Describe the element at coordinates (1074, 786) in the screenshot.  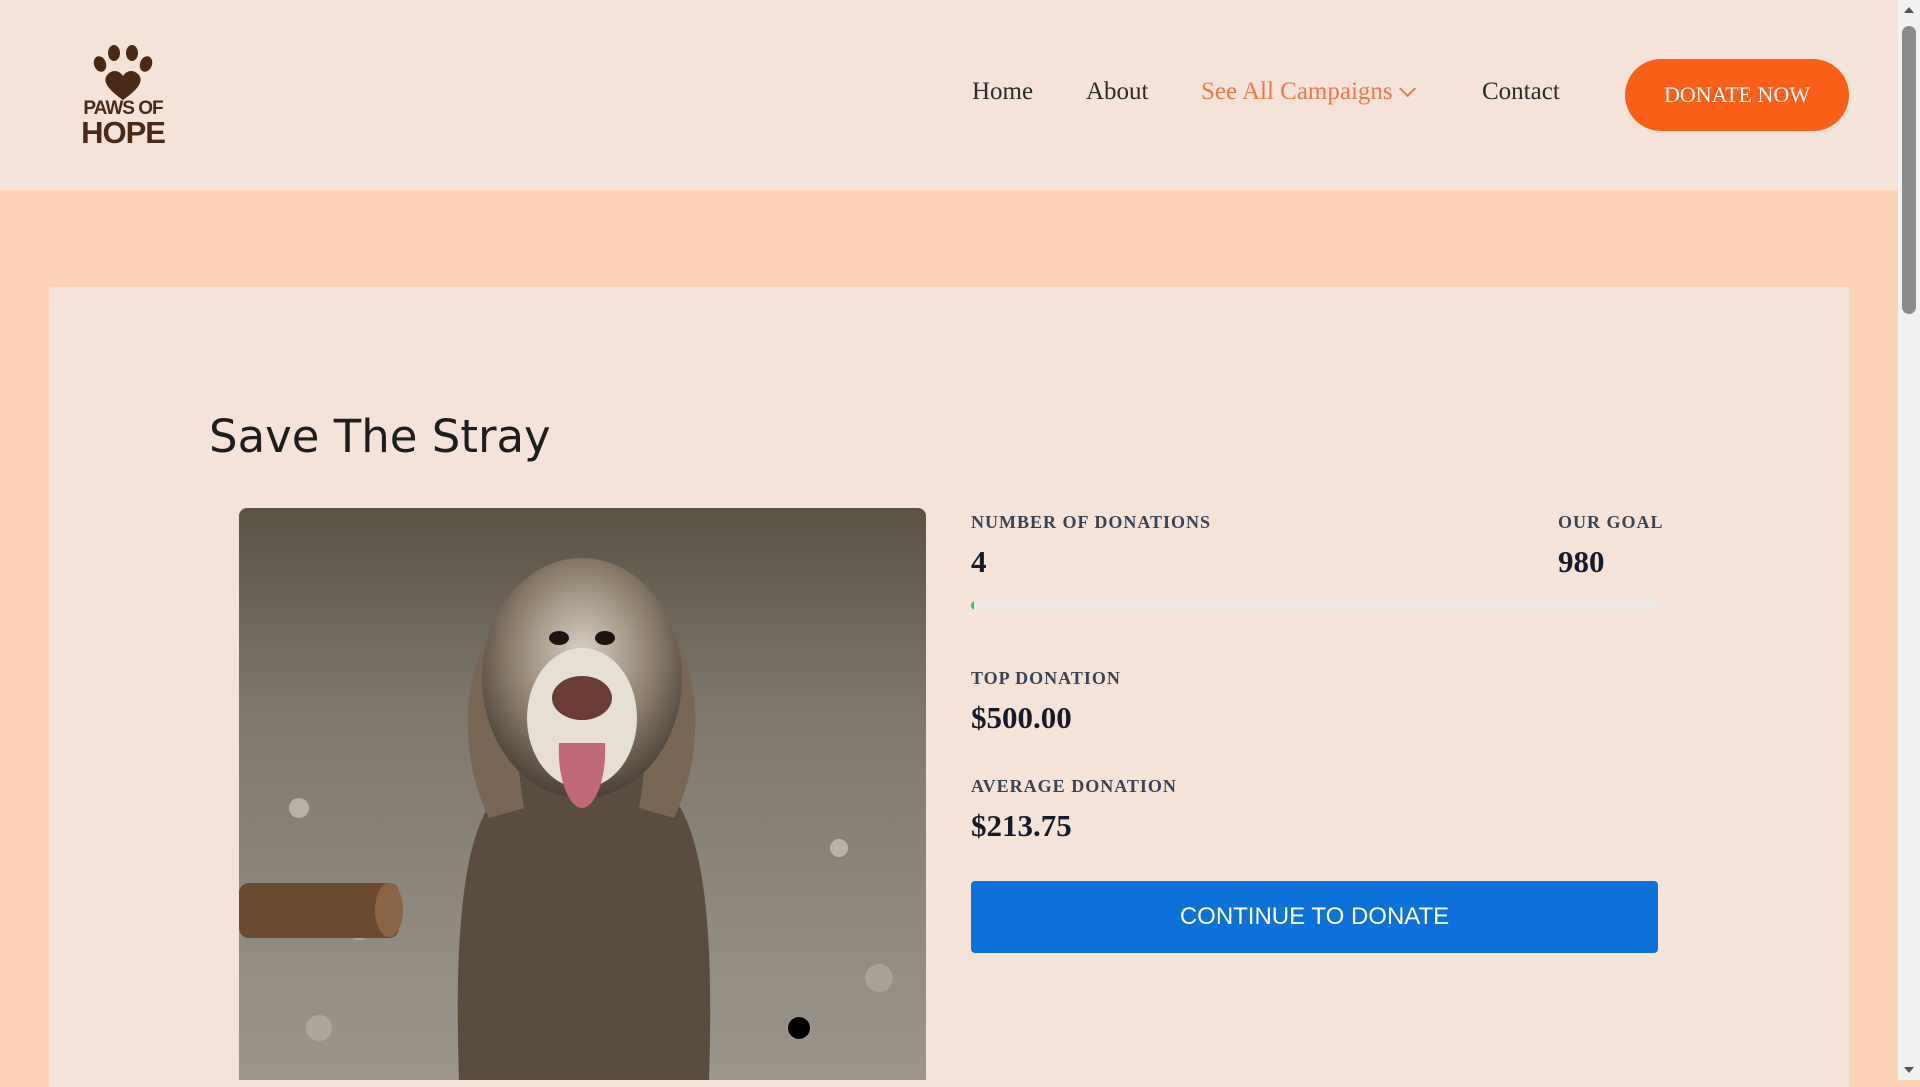
I see `average-donation-label: AVERAGE DONATION` at that location.